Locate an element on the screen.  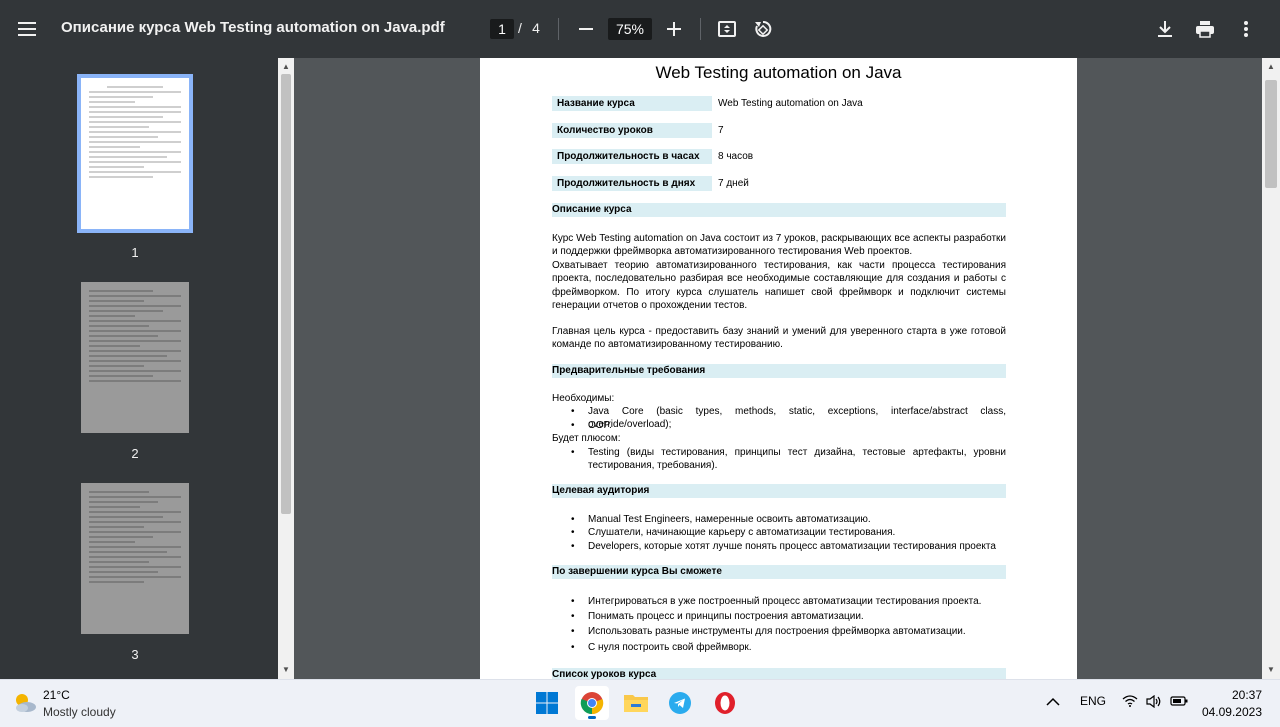
battery-icon is located at coordinates (1179, 702).